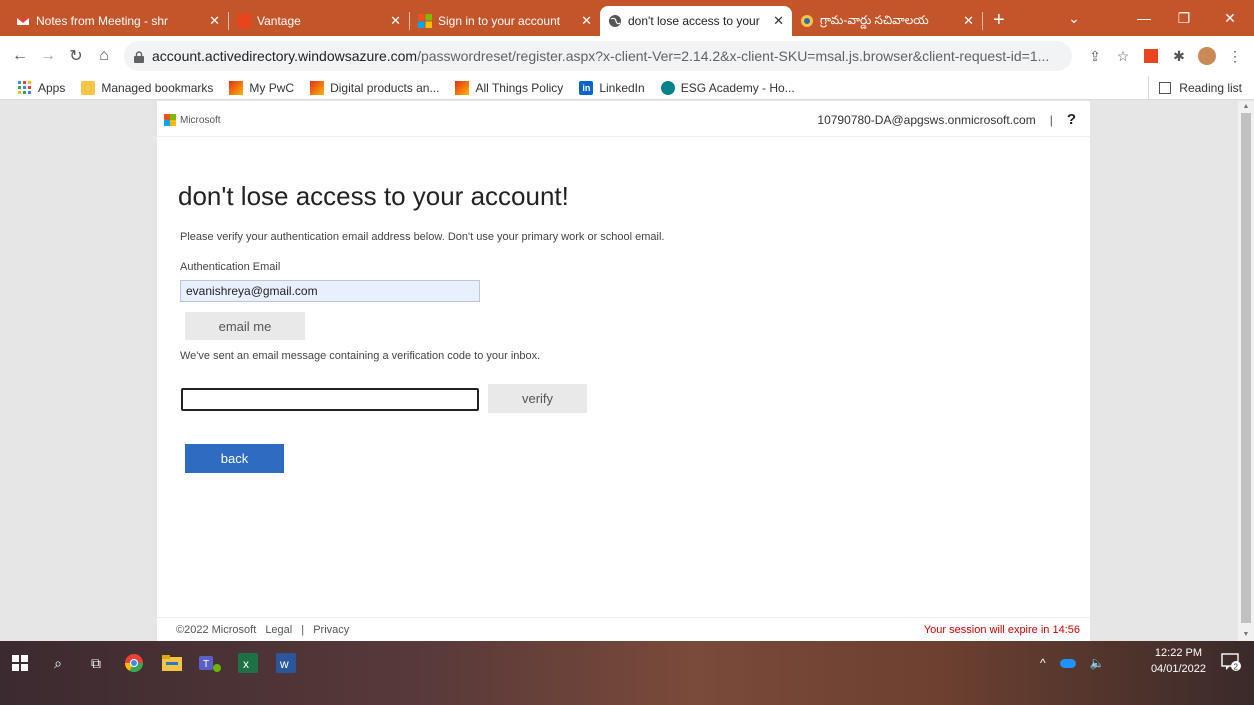  What do you see at coordinates (519, 87) in the screenshot?
I see `bookmark-label: All Things Policy` at bounding box center [519, 87].